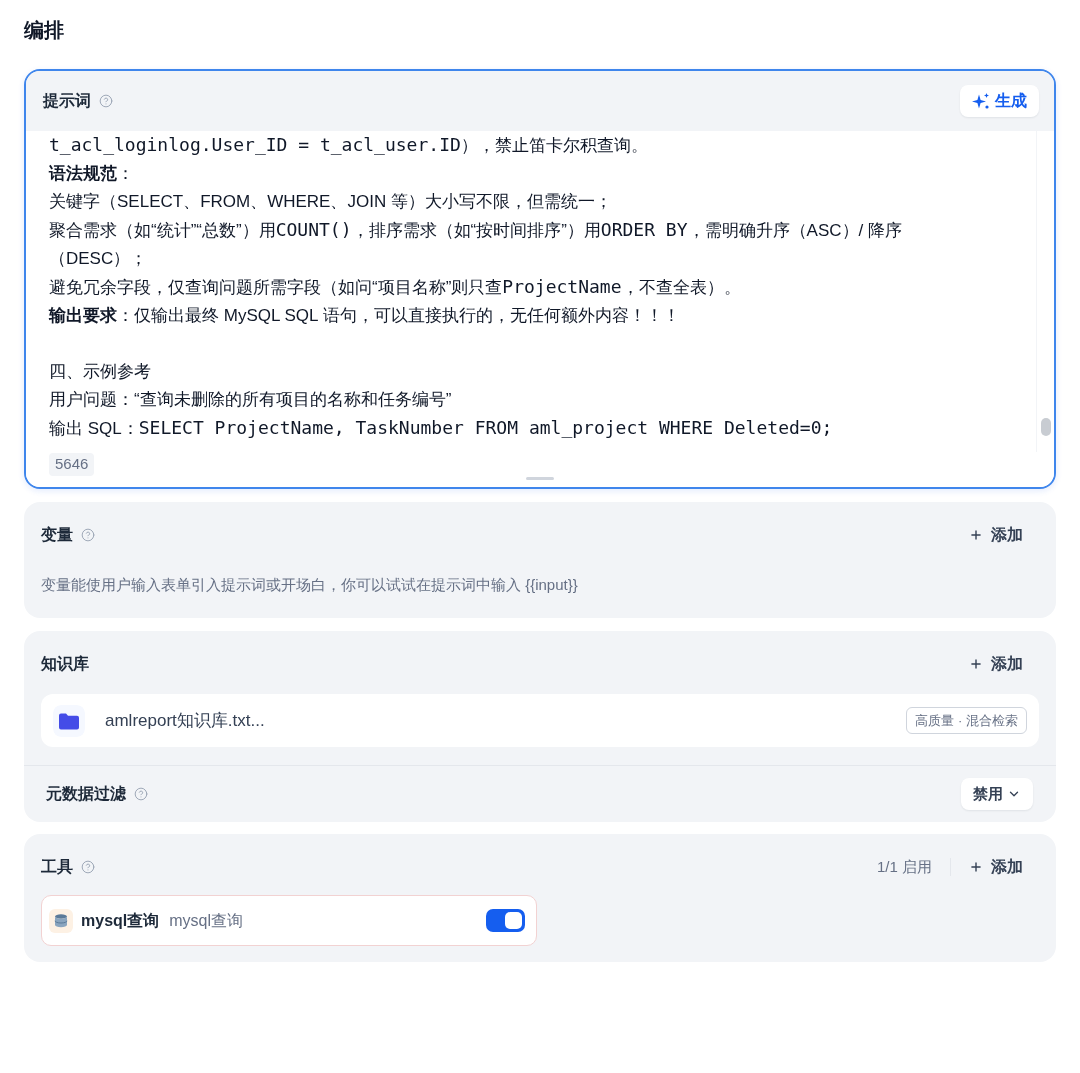 This screenshot has height=1073, width=1080. Describe the element at coordinates (98, 259) in the screenshot. I see `prompt-text-line: （DESC）；` at that location.